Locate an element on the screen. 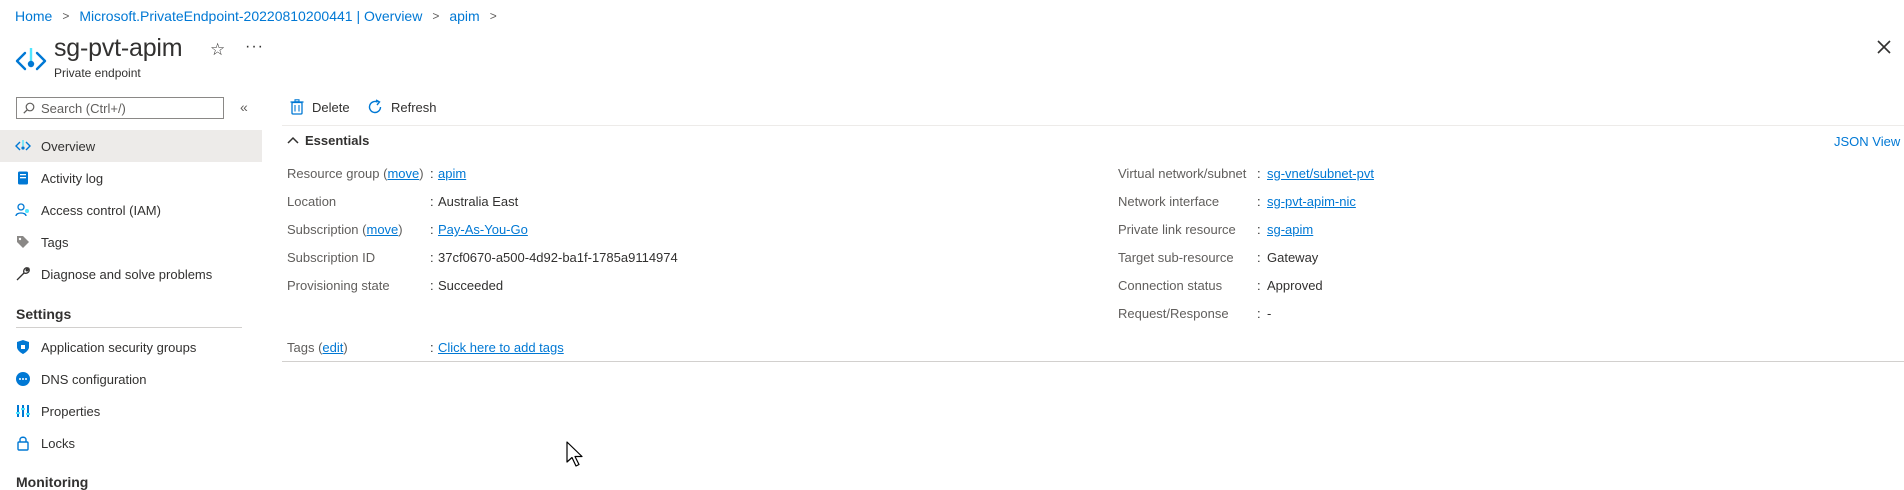  essentials-divider is located at coordinates (1093, 361).